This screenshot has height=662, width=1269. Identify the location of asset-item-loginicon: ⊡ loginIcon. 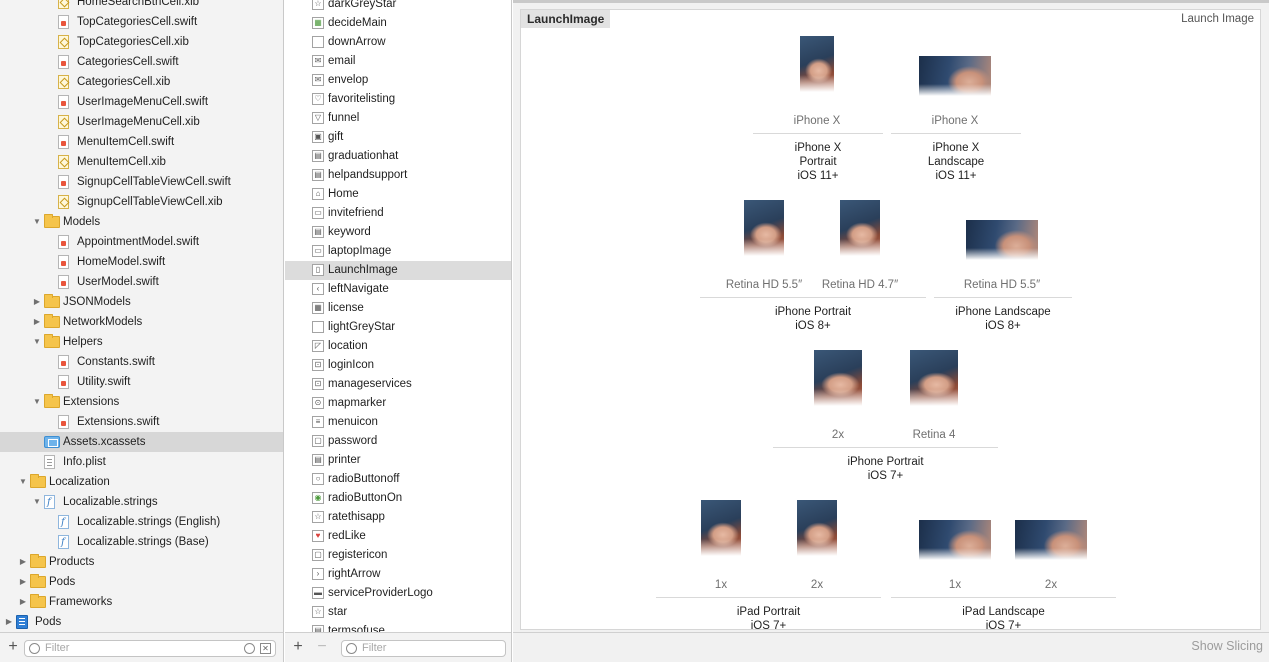
(398, 365).